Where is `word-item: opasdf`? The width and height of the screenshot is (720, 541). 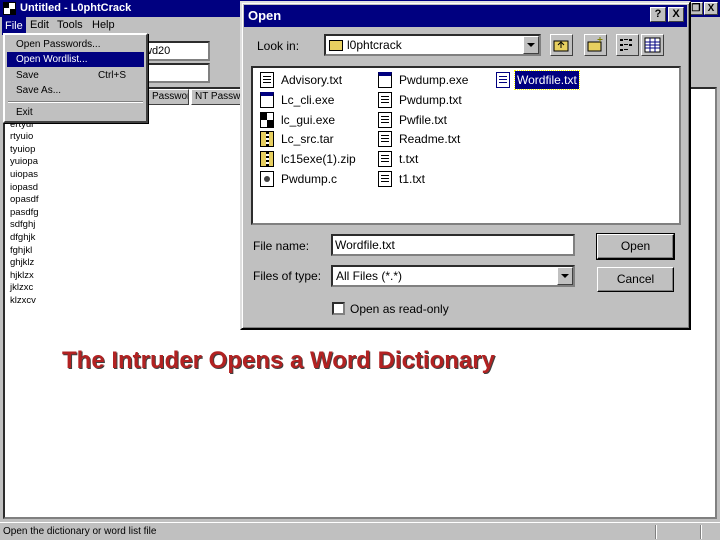 word-item: opasdf is located at coordinates (24, 200).